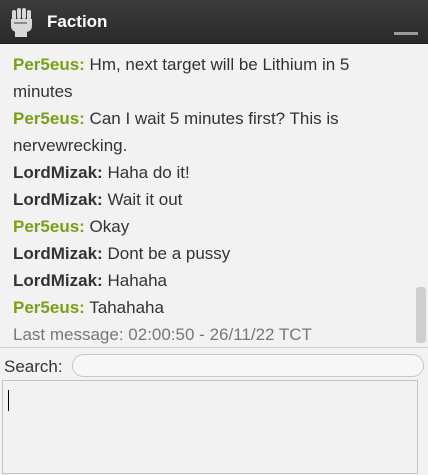 The height and width of the screenshot is (475, 428). What do you see at coordinates (209, 280) in the screenshot?
I see `chat-message: LordMizak: Hahaha` at bounding box center [209, 280].